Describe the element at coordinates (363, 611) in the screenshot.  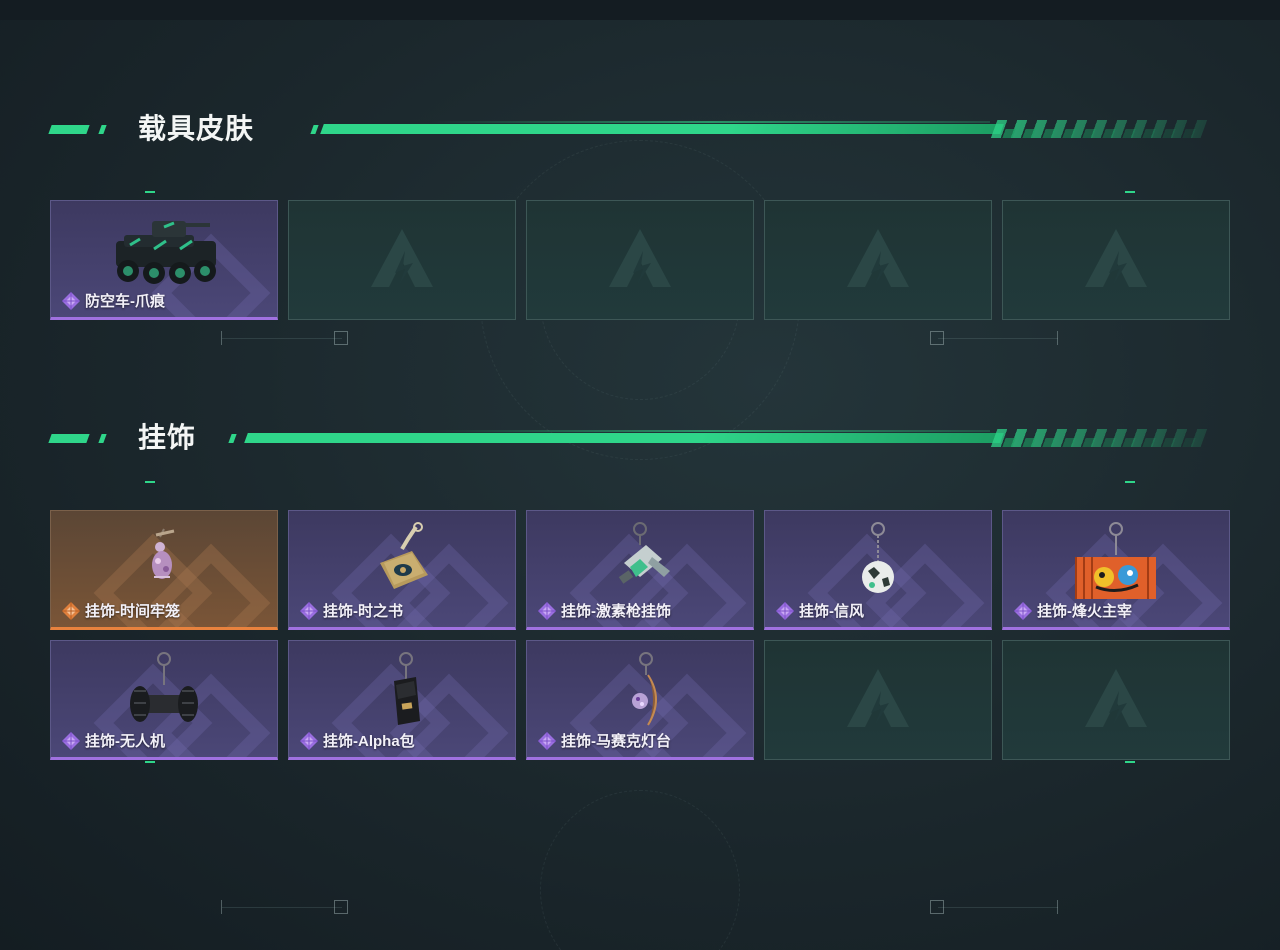
I see `item-name: 挂饰-时之书` at that location.